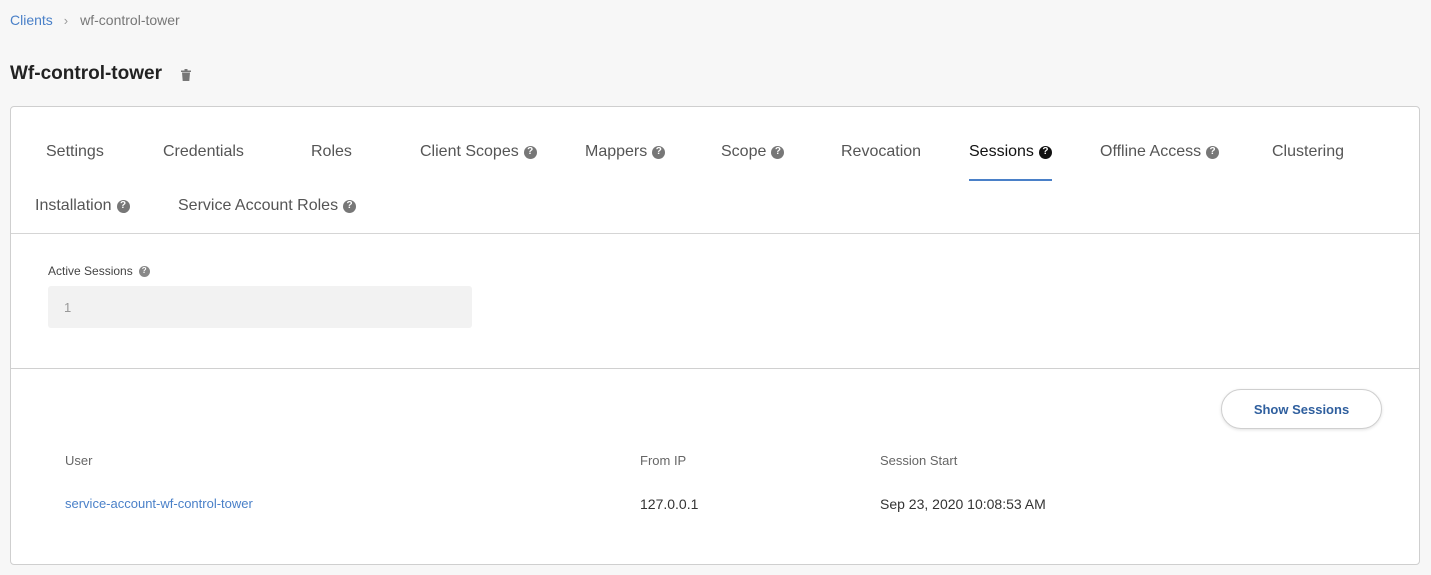 The image size is (1431, 575). I want to click on column-header-user: User, so click(79, 460).